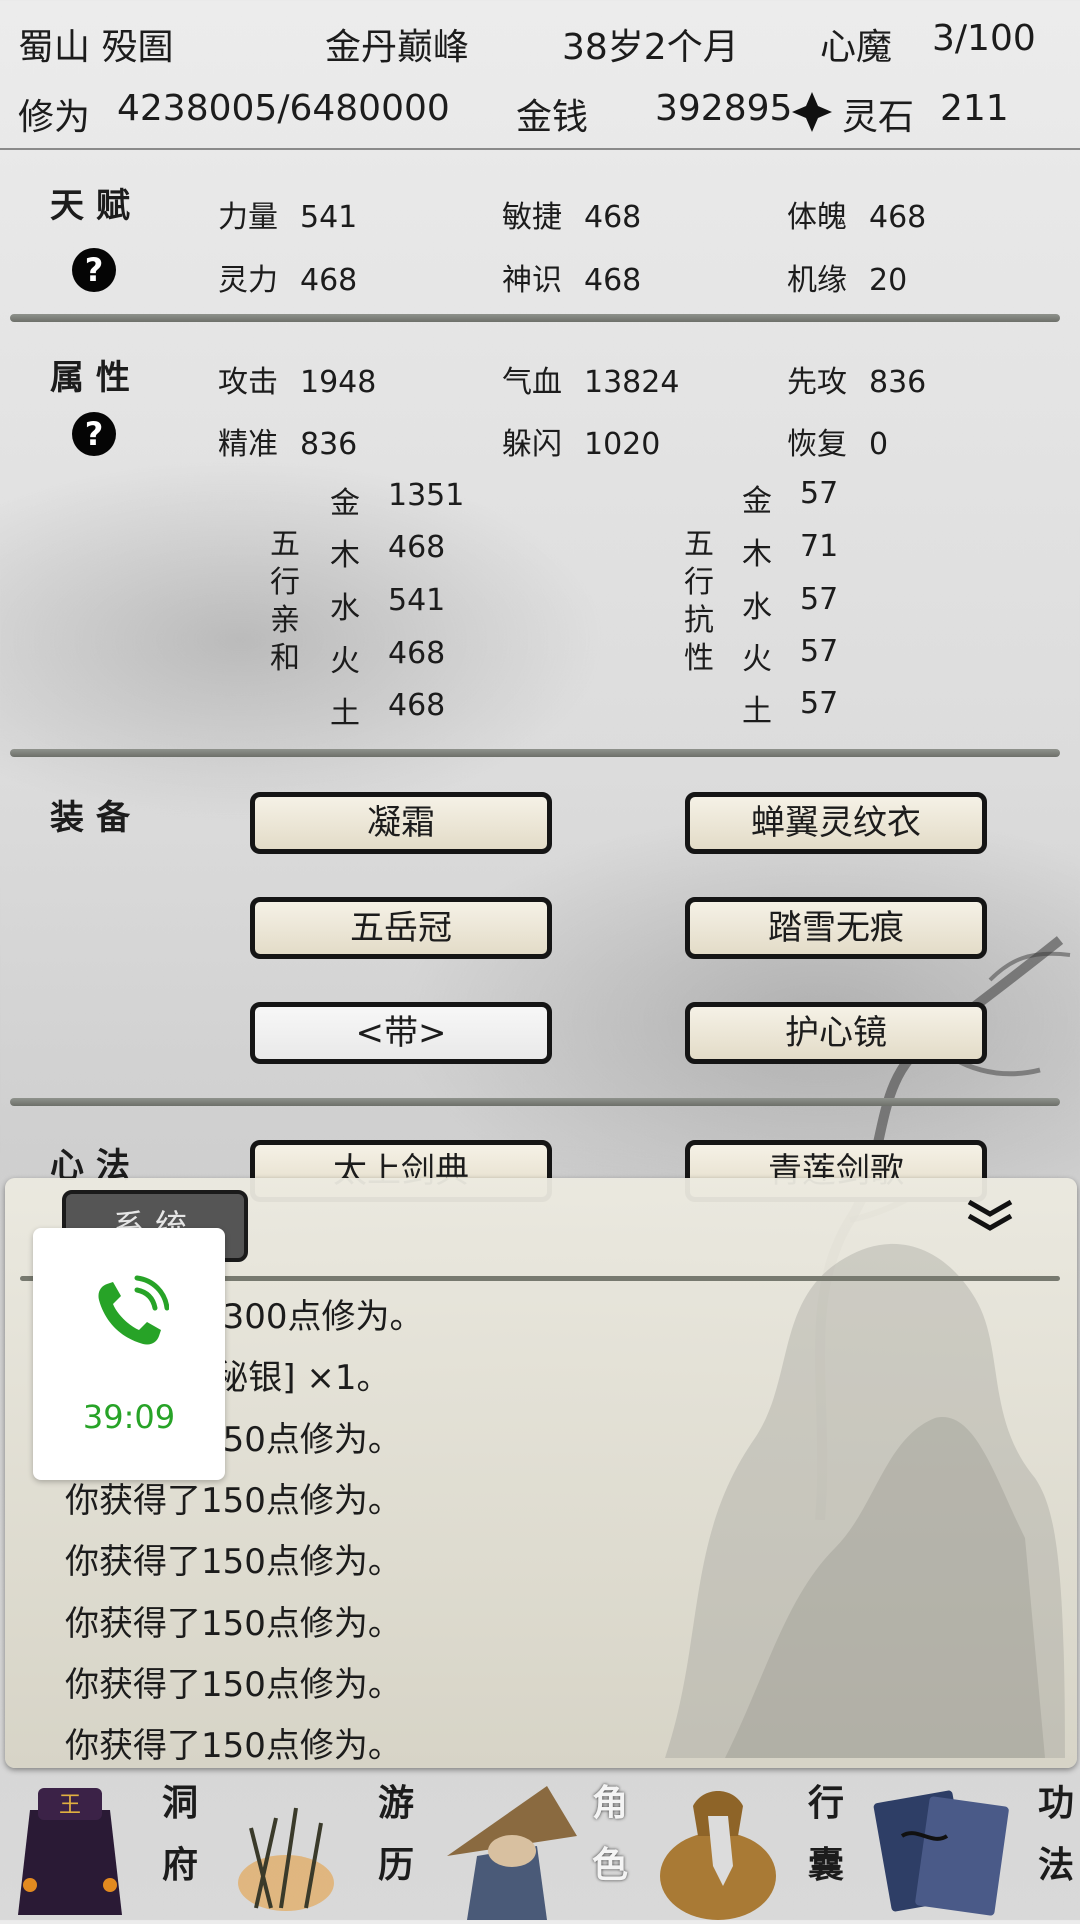  Describe the element at coordinates (990, 1216) in the screenshot. I see `collapse-chevron-icon` at that location.